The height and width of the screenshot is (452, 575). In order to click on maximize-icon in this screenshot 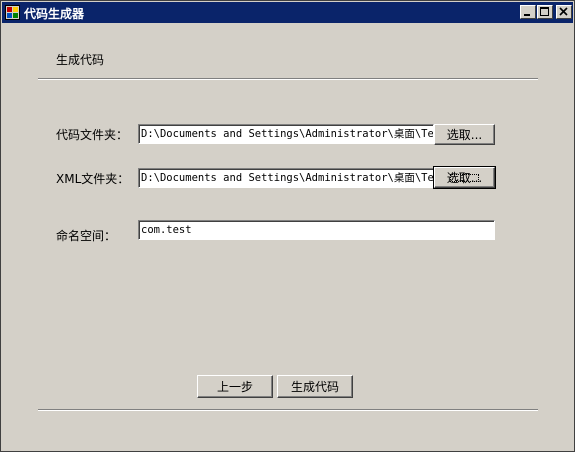, I will do `click(544, 11)`.